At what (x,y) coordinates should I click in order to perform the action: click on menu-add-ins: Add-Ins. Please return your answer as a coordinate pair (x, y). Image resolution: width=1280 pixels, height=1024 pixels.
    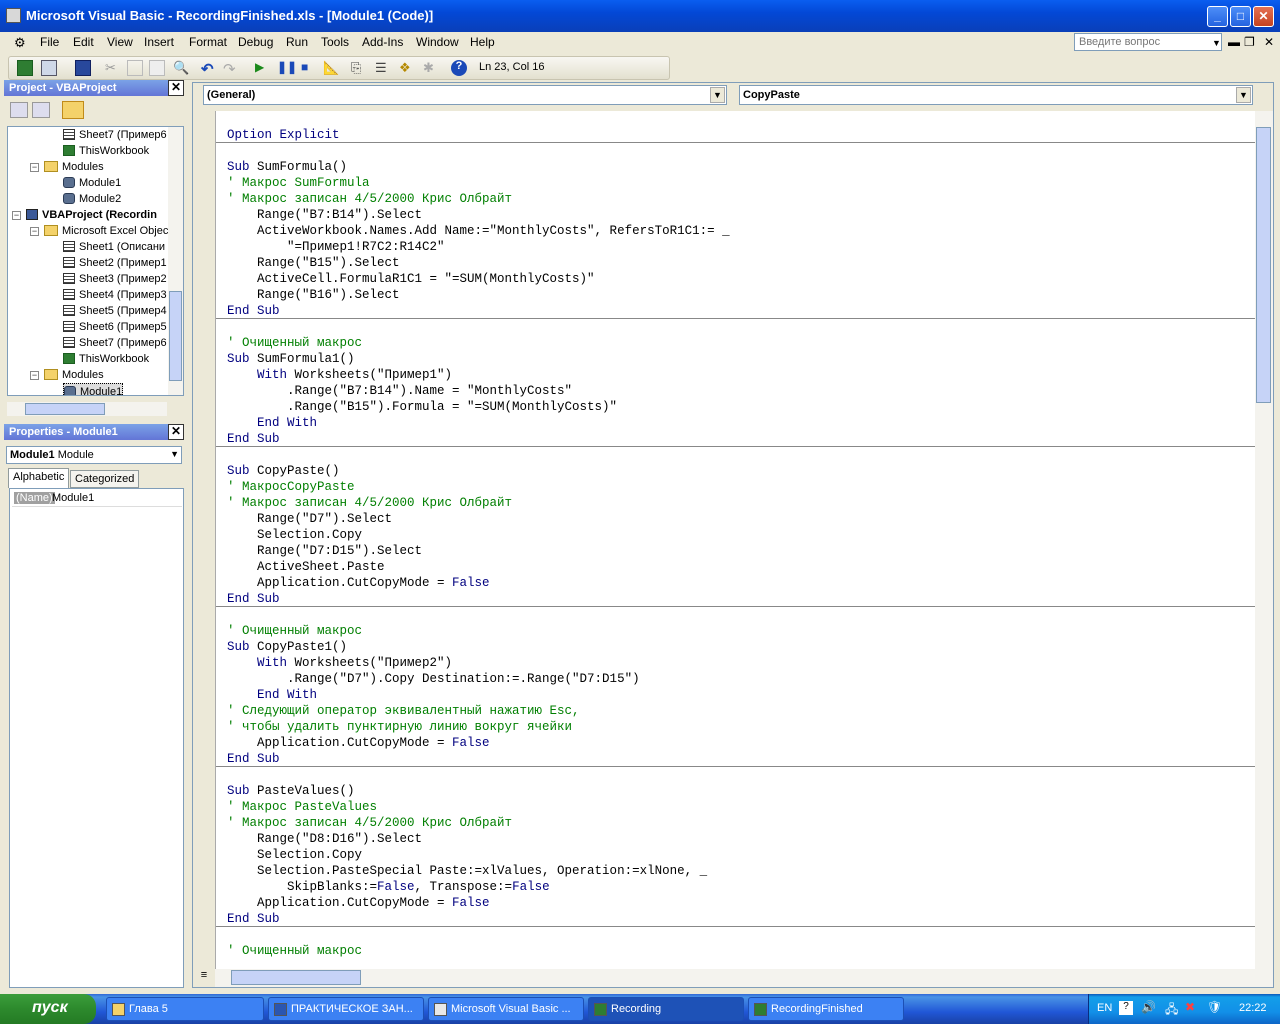
    Looking at the image, I should click on (382, 42).